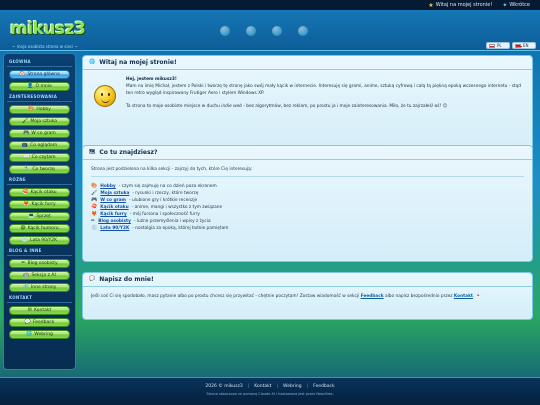  Describe the element at coordinates (44, 240) in the screenshot. I see `sidebar-item-label: Lata 90/Y2K` at that location.